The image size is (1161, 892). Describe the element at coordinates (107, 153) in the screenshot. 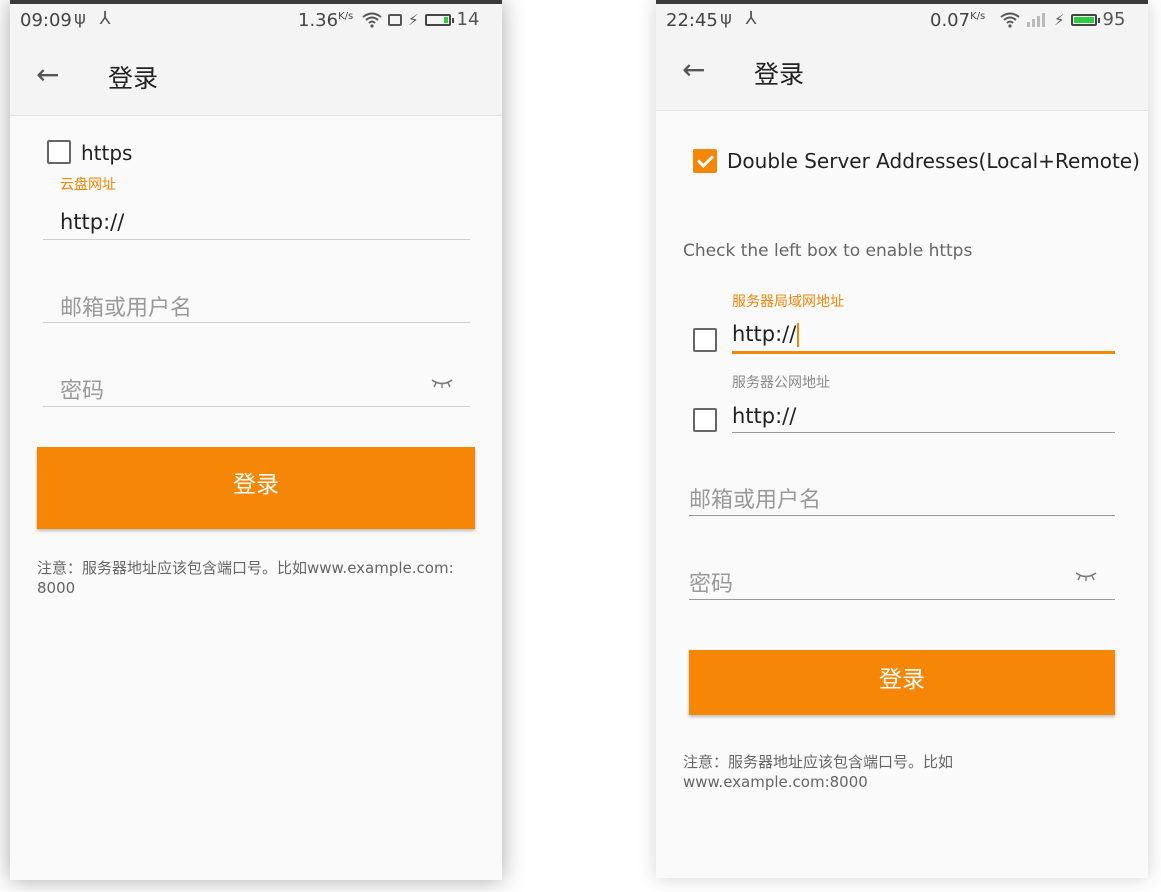

I see `https-label: https` at that location.